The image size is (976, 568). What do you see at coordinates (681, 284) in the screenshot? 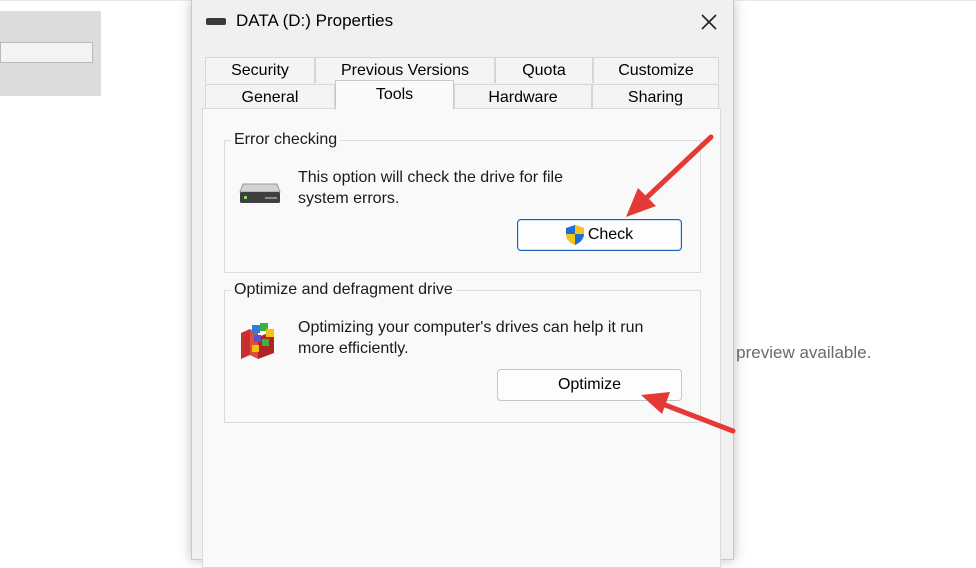
I see `annotation-arrows` at bounding box center [681, 284].